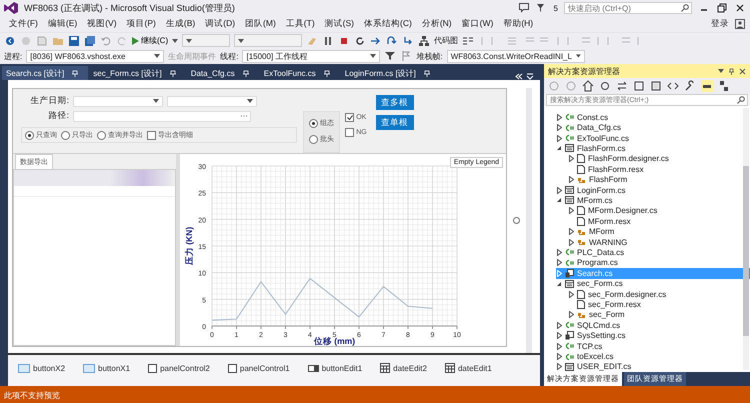 This screenshot has width=750, height=403. Describe the element at coordinates (141, 24) in the screenshot. I see `menu-item: 项目(P)` at that location.